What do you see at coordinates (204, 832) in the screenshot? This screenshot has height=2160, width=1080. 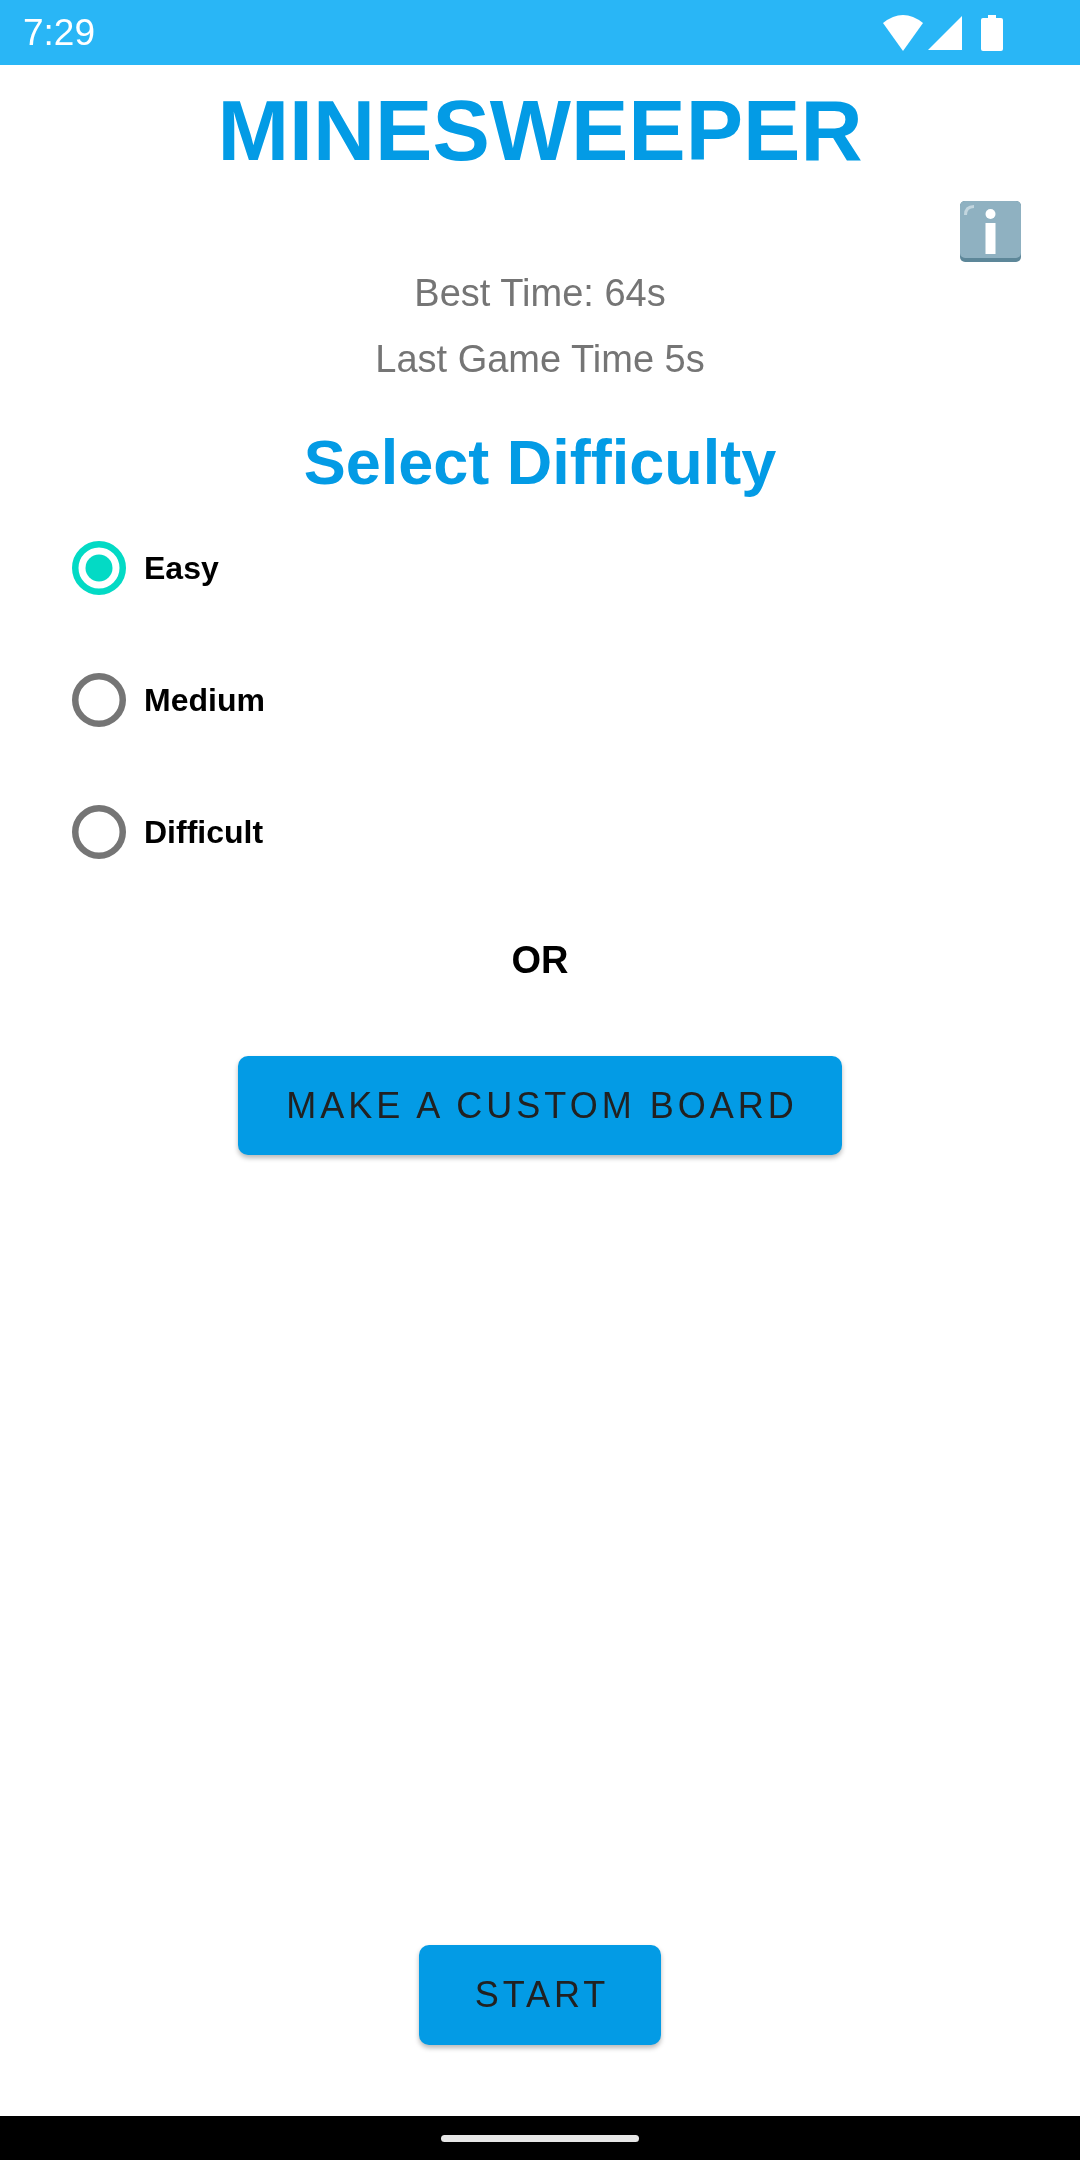 I see `option-label: Difficult` at bounding box center [204, 832].